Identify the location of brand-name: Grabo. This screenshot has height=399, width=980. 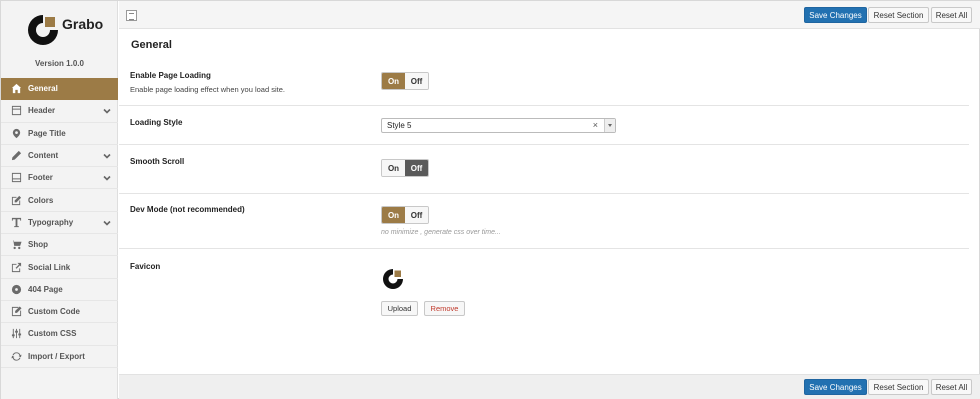
(83, 24).